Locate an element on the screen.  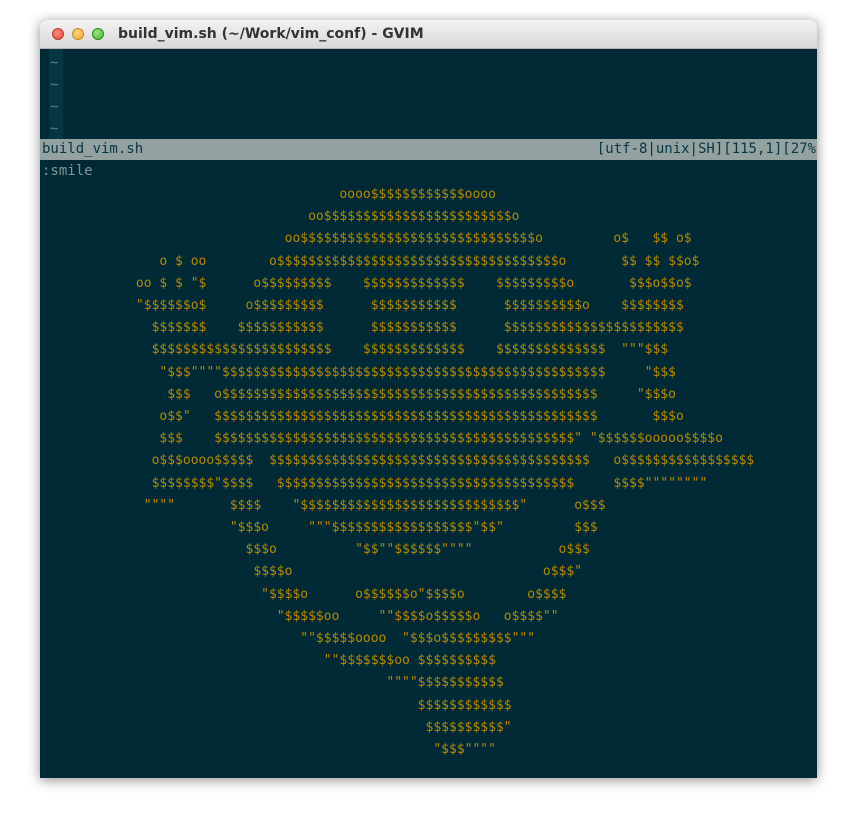
status-line: build_vim.sh [utf-8|unix|SH][115,1][27% is located at coordinates (428, 149).